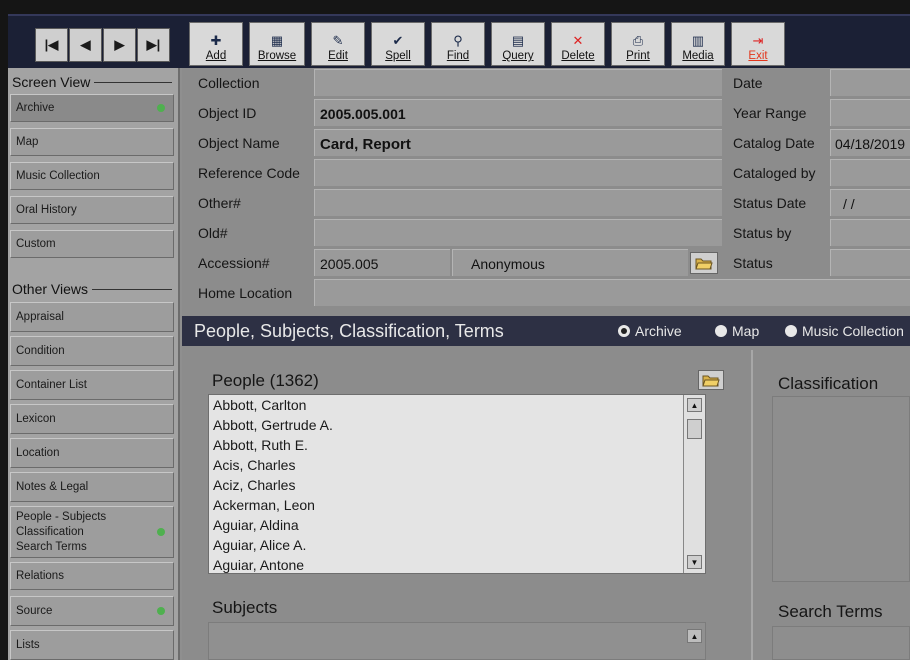 Image resolution: width=910 pixels, height=660 pixels. Describe the element at coordinates (694, 429) in the screenshot. I see `scroll-thumb` at that location.